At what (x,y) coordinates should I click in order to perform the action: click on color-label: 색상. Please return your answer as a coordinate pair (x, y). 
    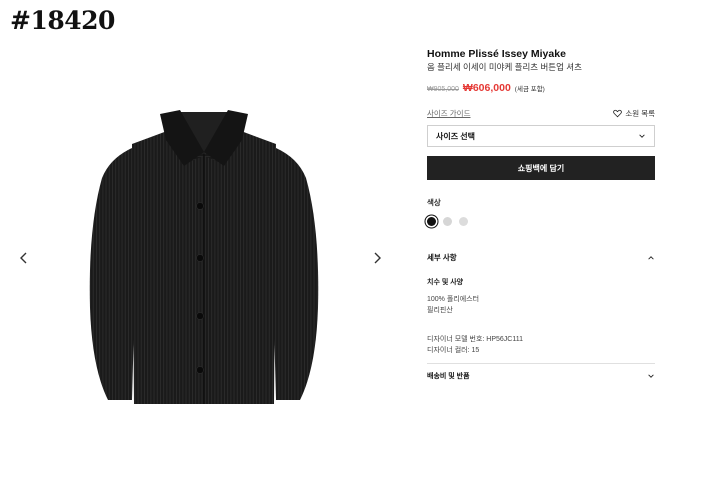
    Looking at the image, I should click on (434, 202).